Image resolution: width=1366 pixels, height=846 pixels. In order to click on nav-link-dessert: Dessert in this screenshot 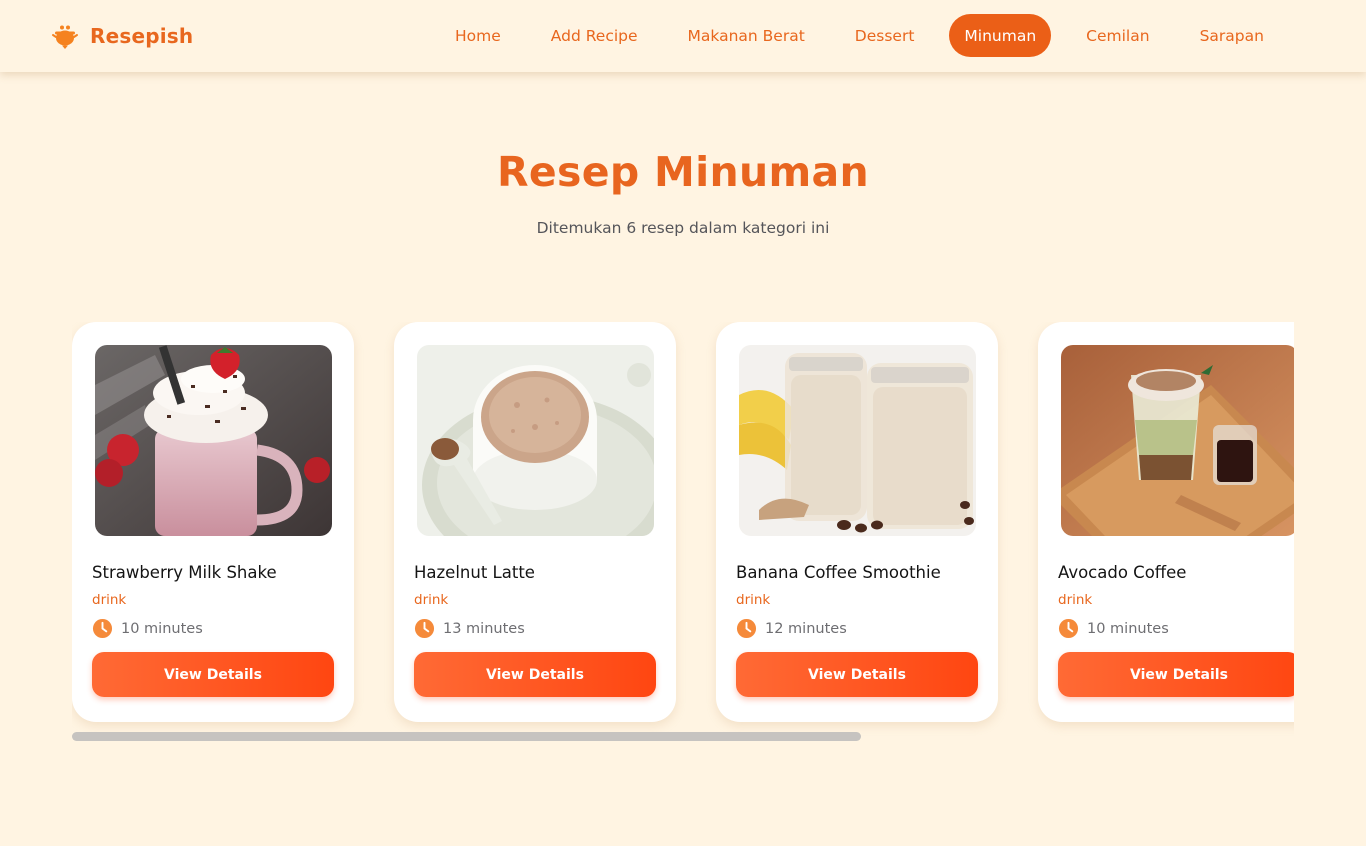, I will do `click(885, 35)`.